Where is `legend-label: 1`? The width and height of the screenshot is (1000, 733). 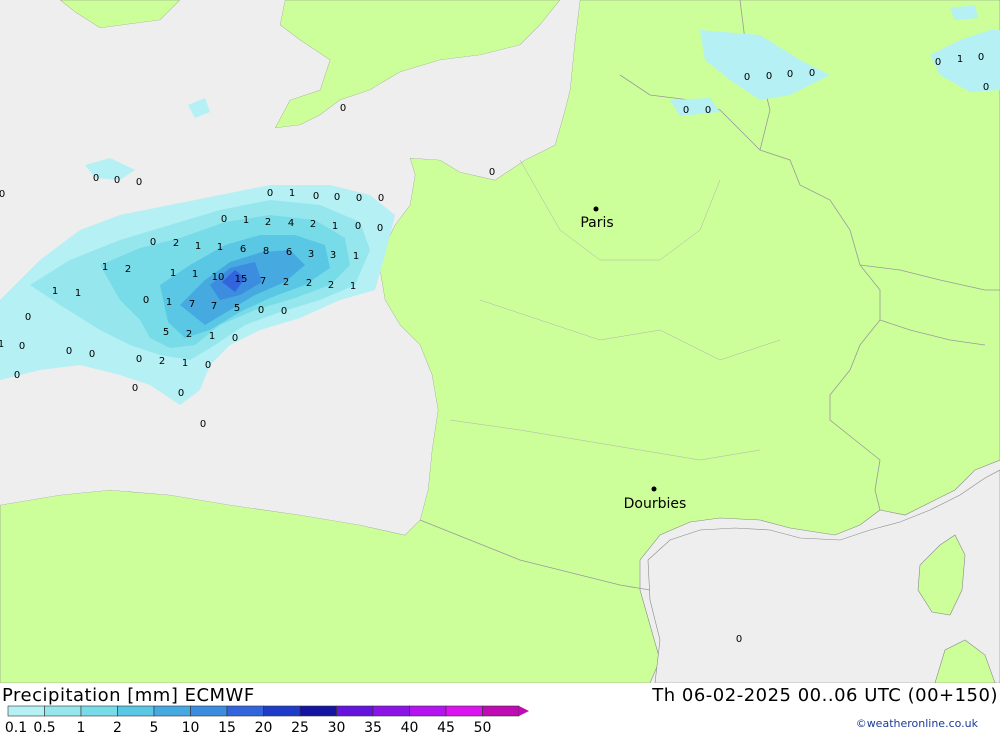 legend-label: 1 is located at coordinates (81, 726).